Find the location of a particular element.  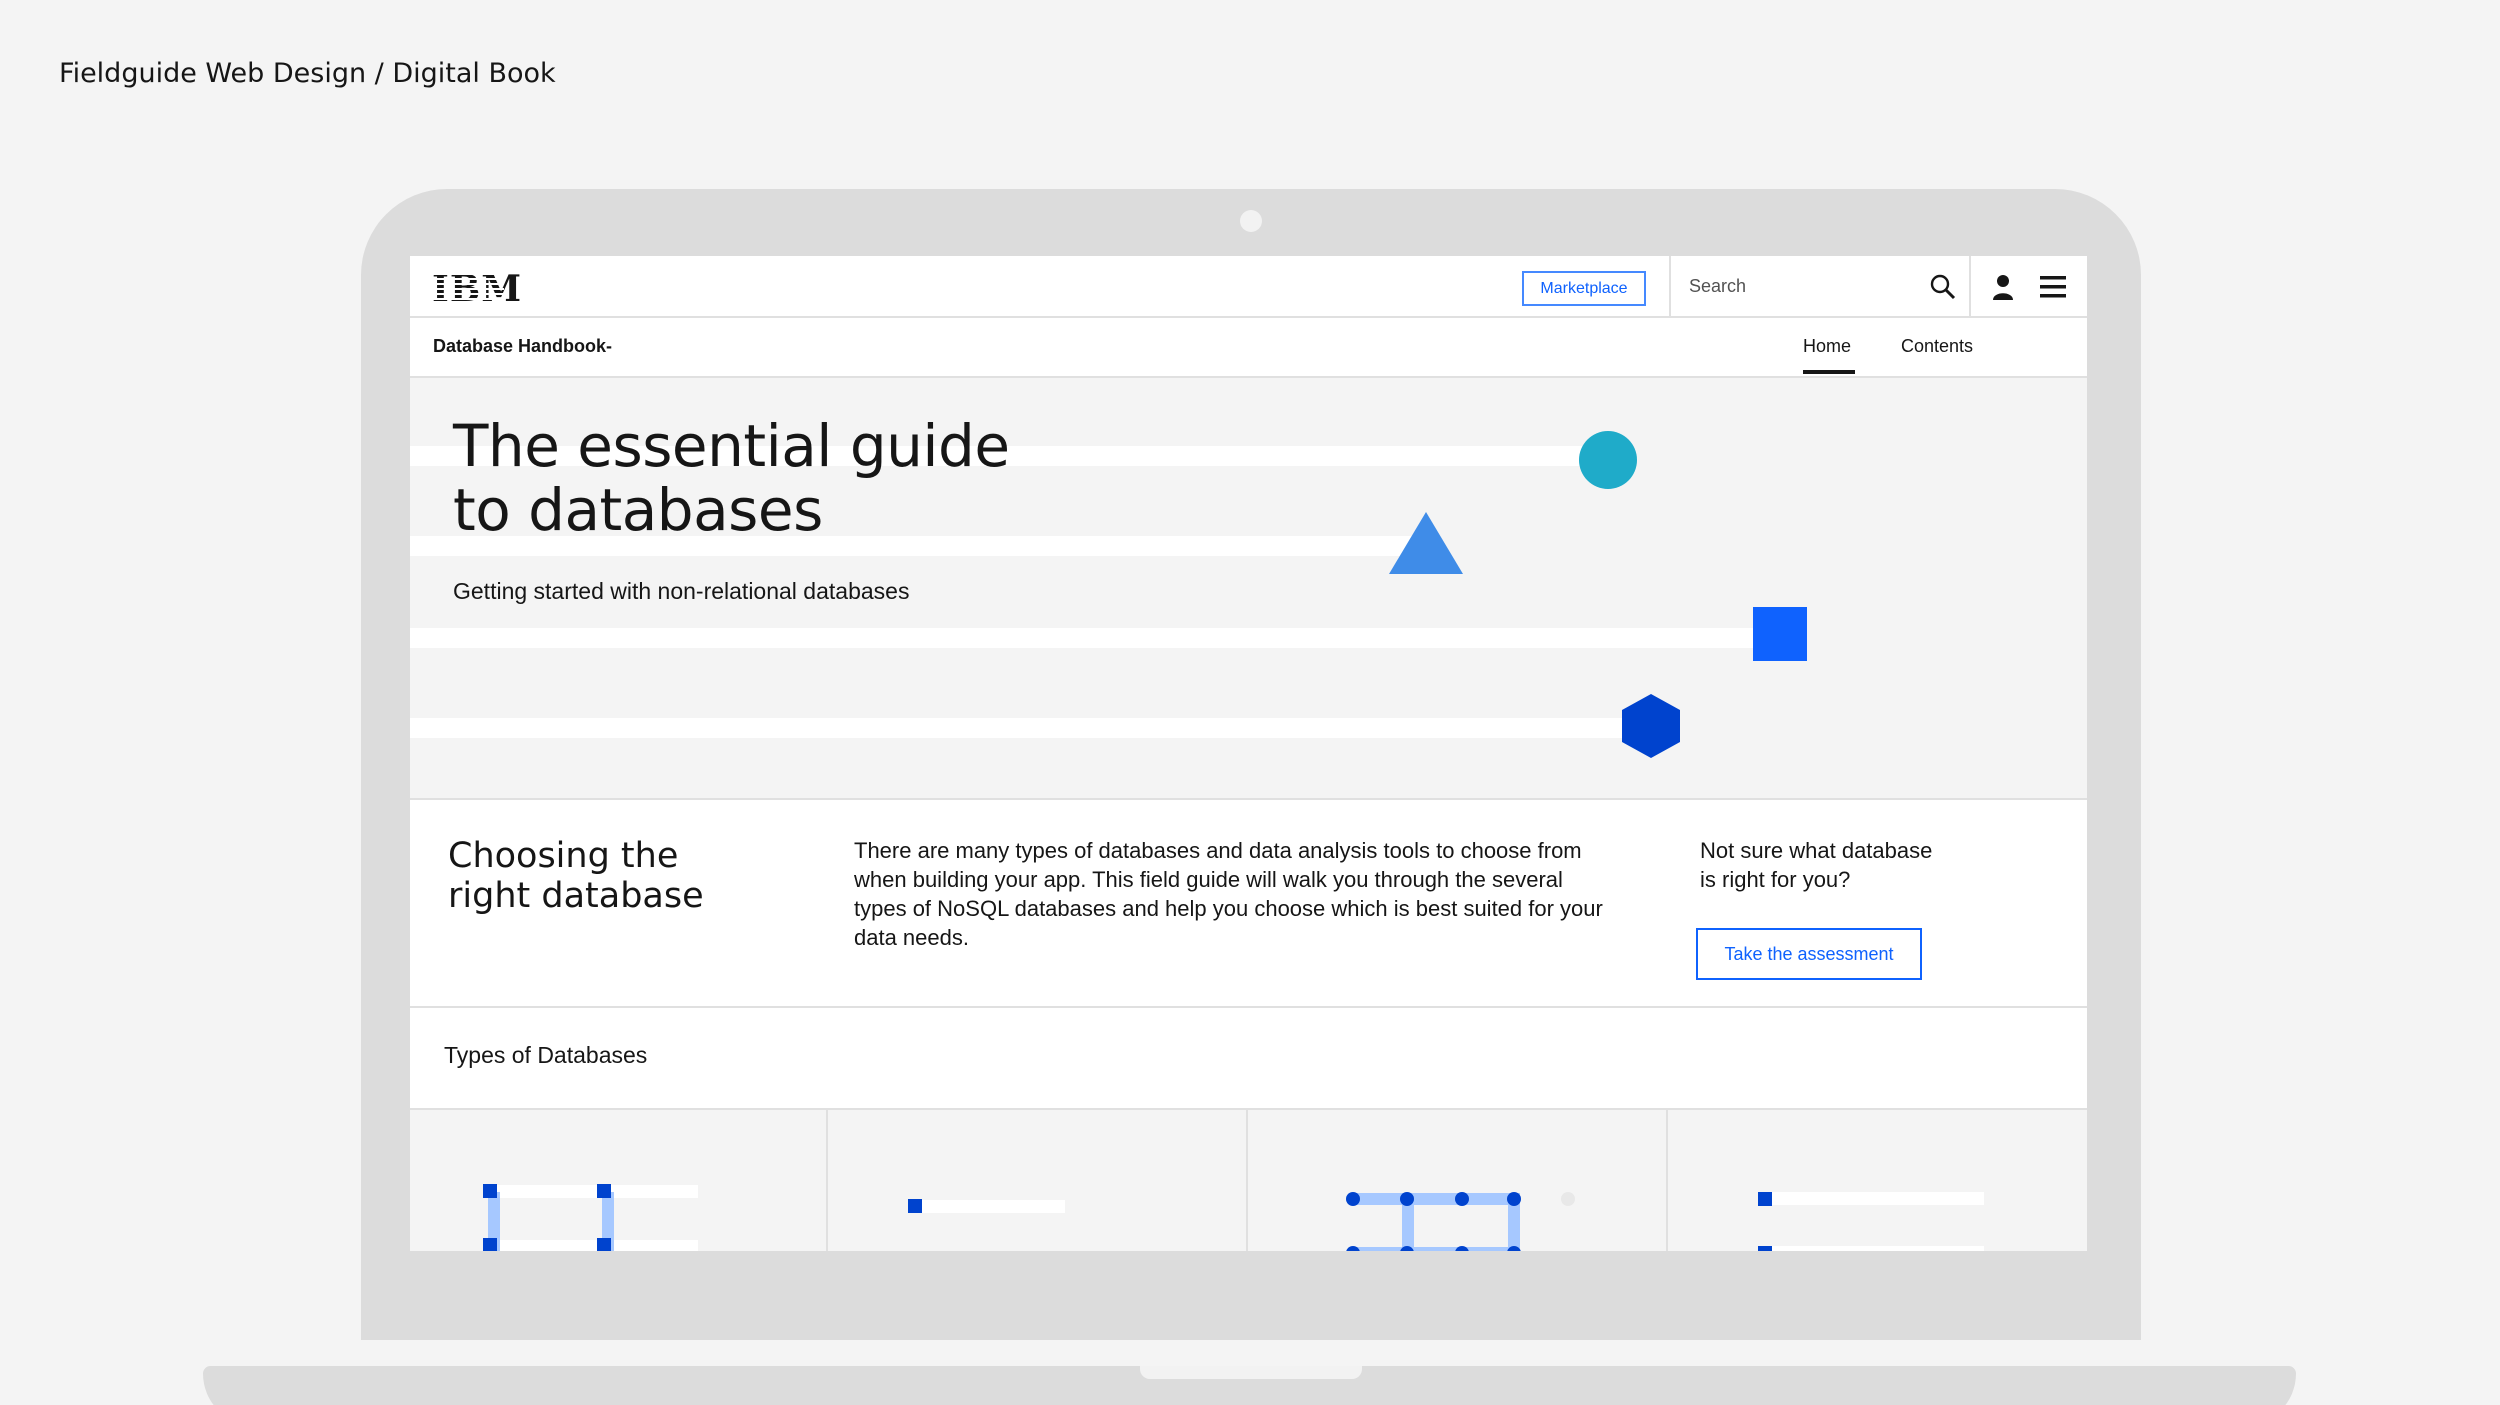

search-input is located at coordinates (1804, 286).